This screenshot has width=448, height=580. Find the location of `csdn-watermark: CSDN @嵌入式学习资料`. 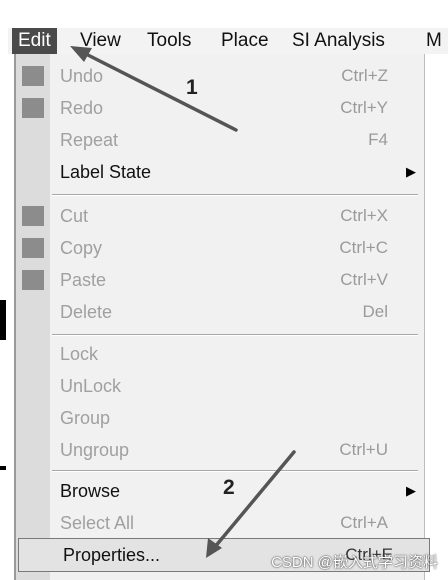

csdn-watermark: CSDN @嵌入式学习资料 is located at coordinates (354, 562).